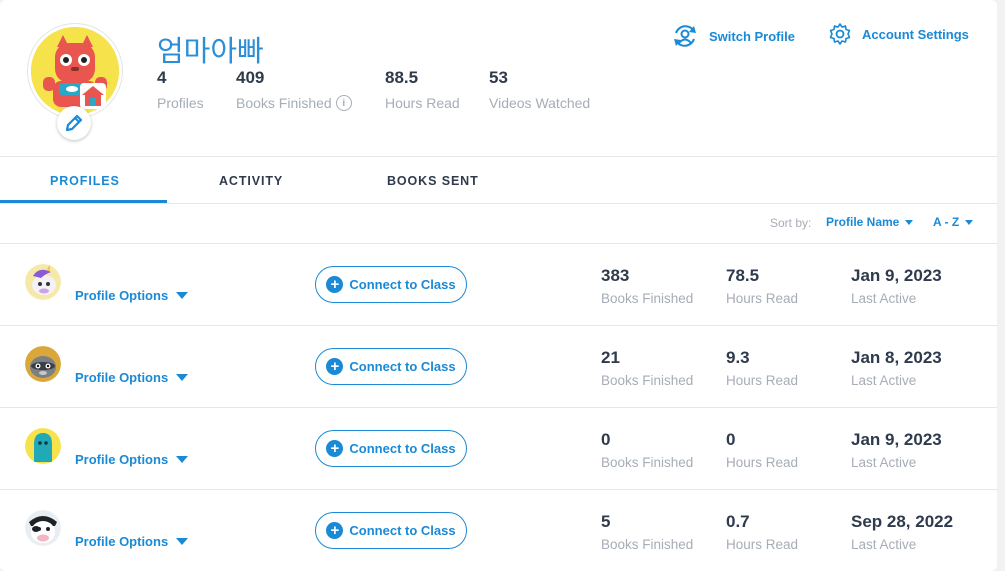  Describe the element at coordinates (762, 532) in the screenshot. I see `hours-read-cell: 0.7 Hours Read` at that location.